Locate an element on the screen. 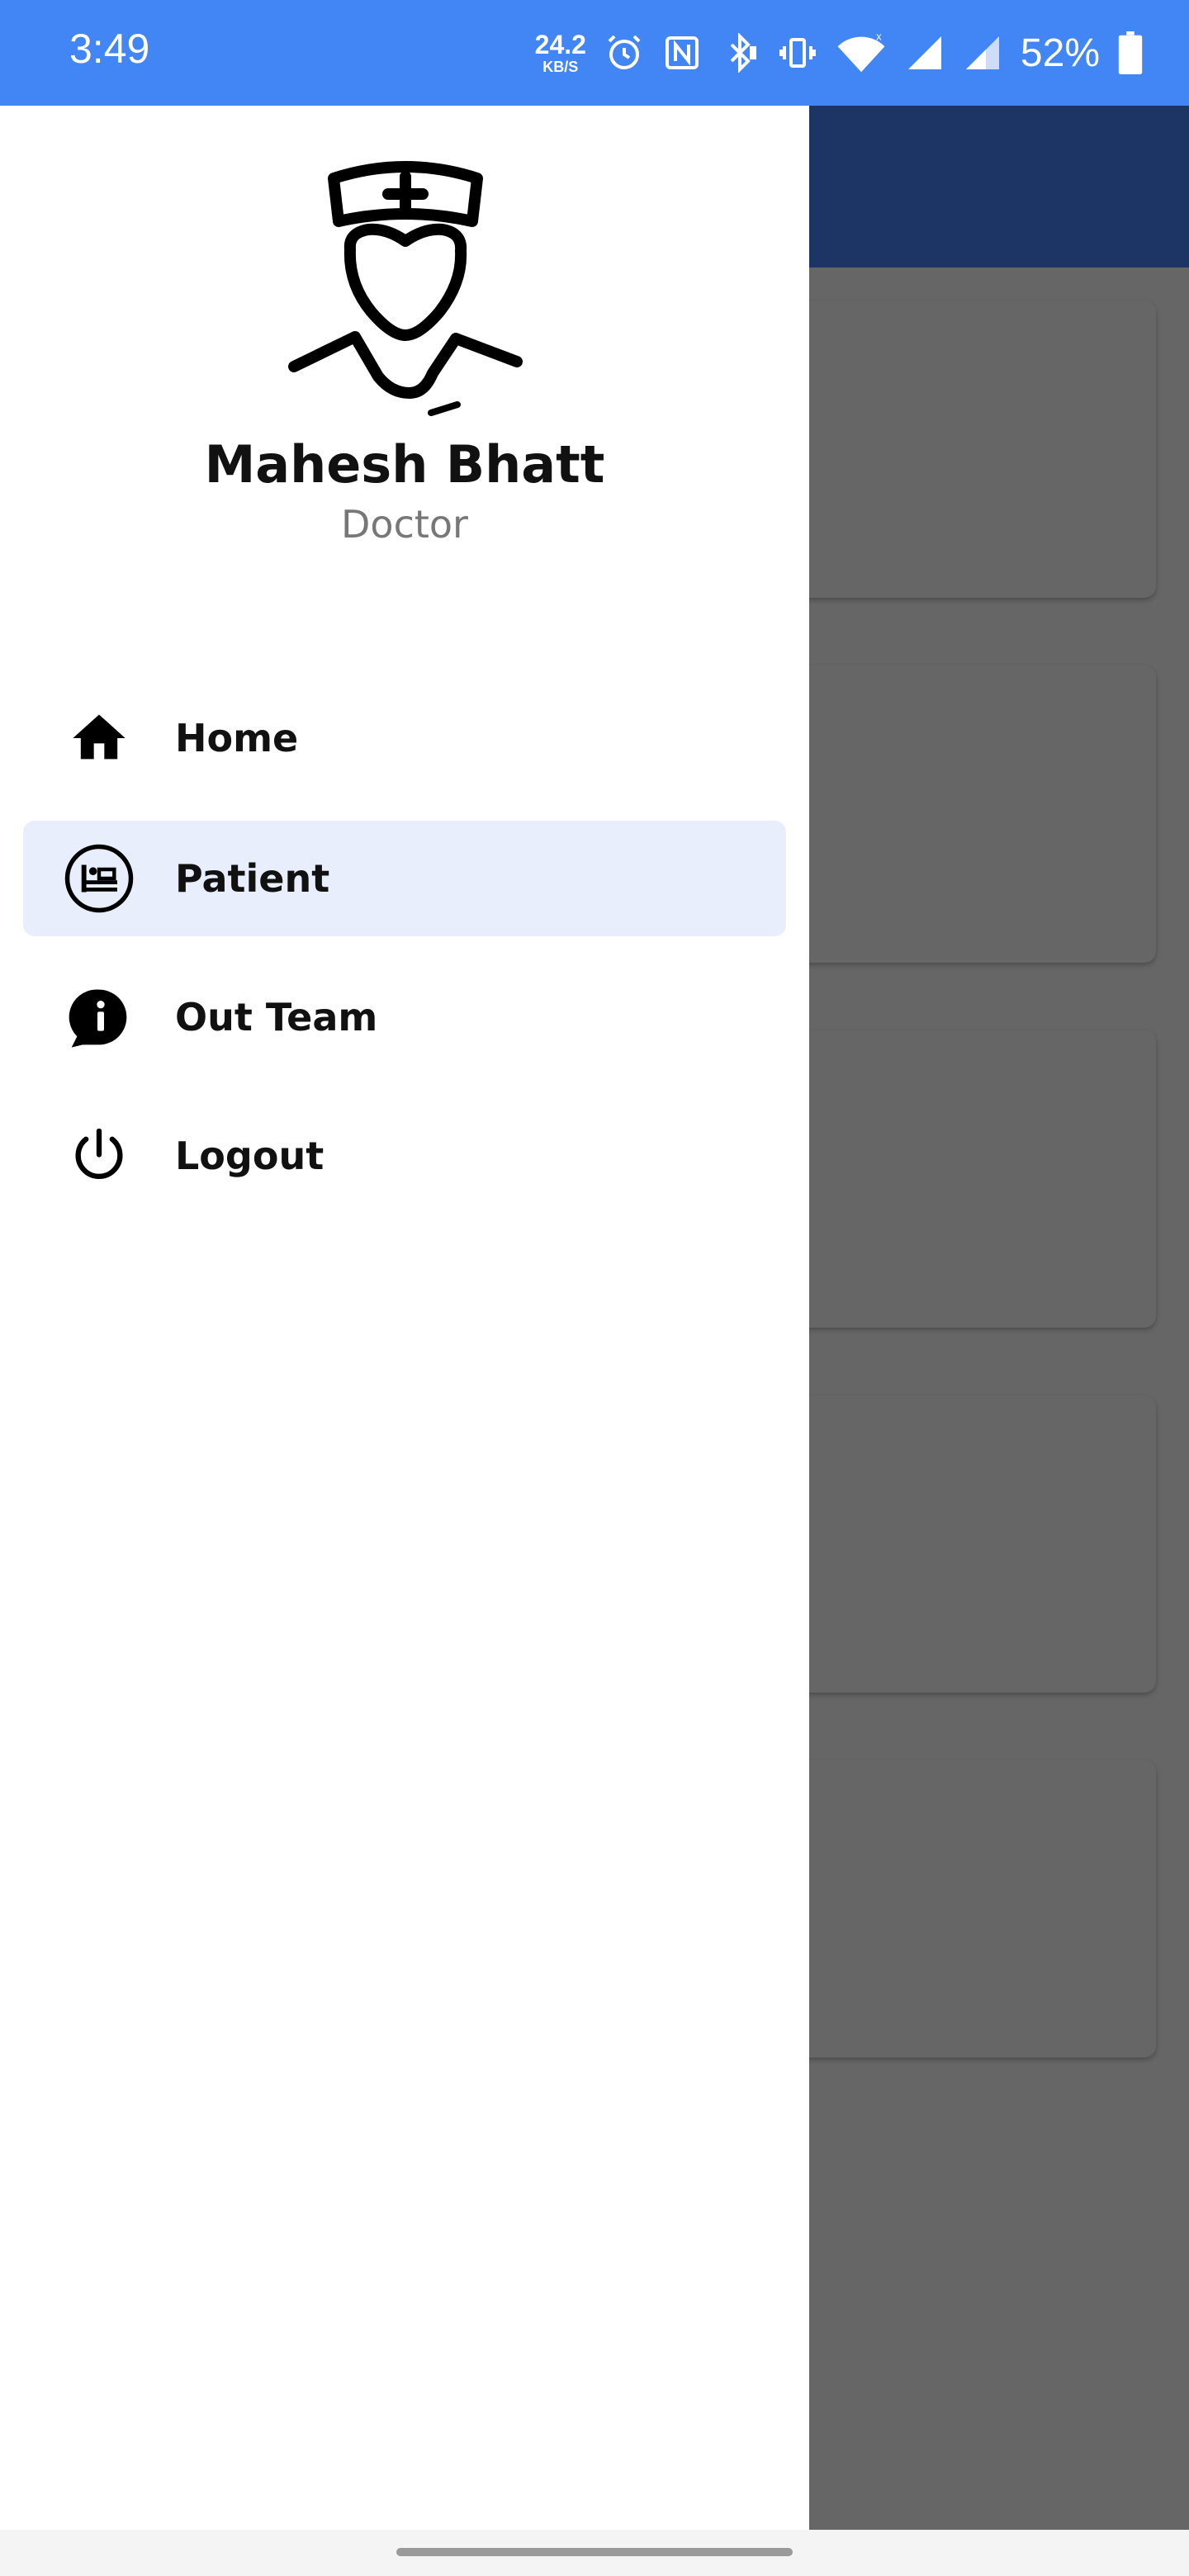 This screenshot has height=2576, width=1189. system-nav-bar is located at coordinates (594, 2553).